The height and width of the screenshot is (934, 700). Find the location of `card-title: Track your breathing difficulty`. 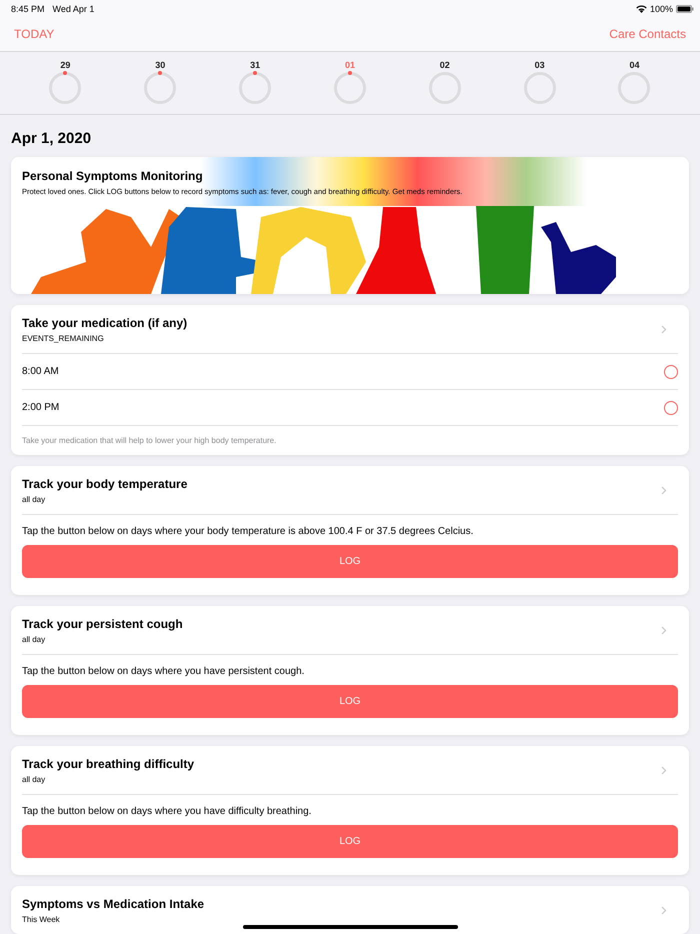

card-title: Track your breathing difficulty is located at coordinates (109, 764).